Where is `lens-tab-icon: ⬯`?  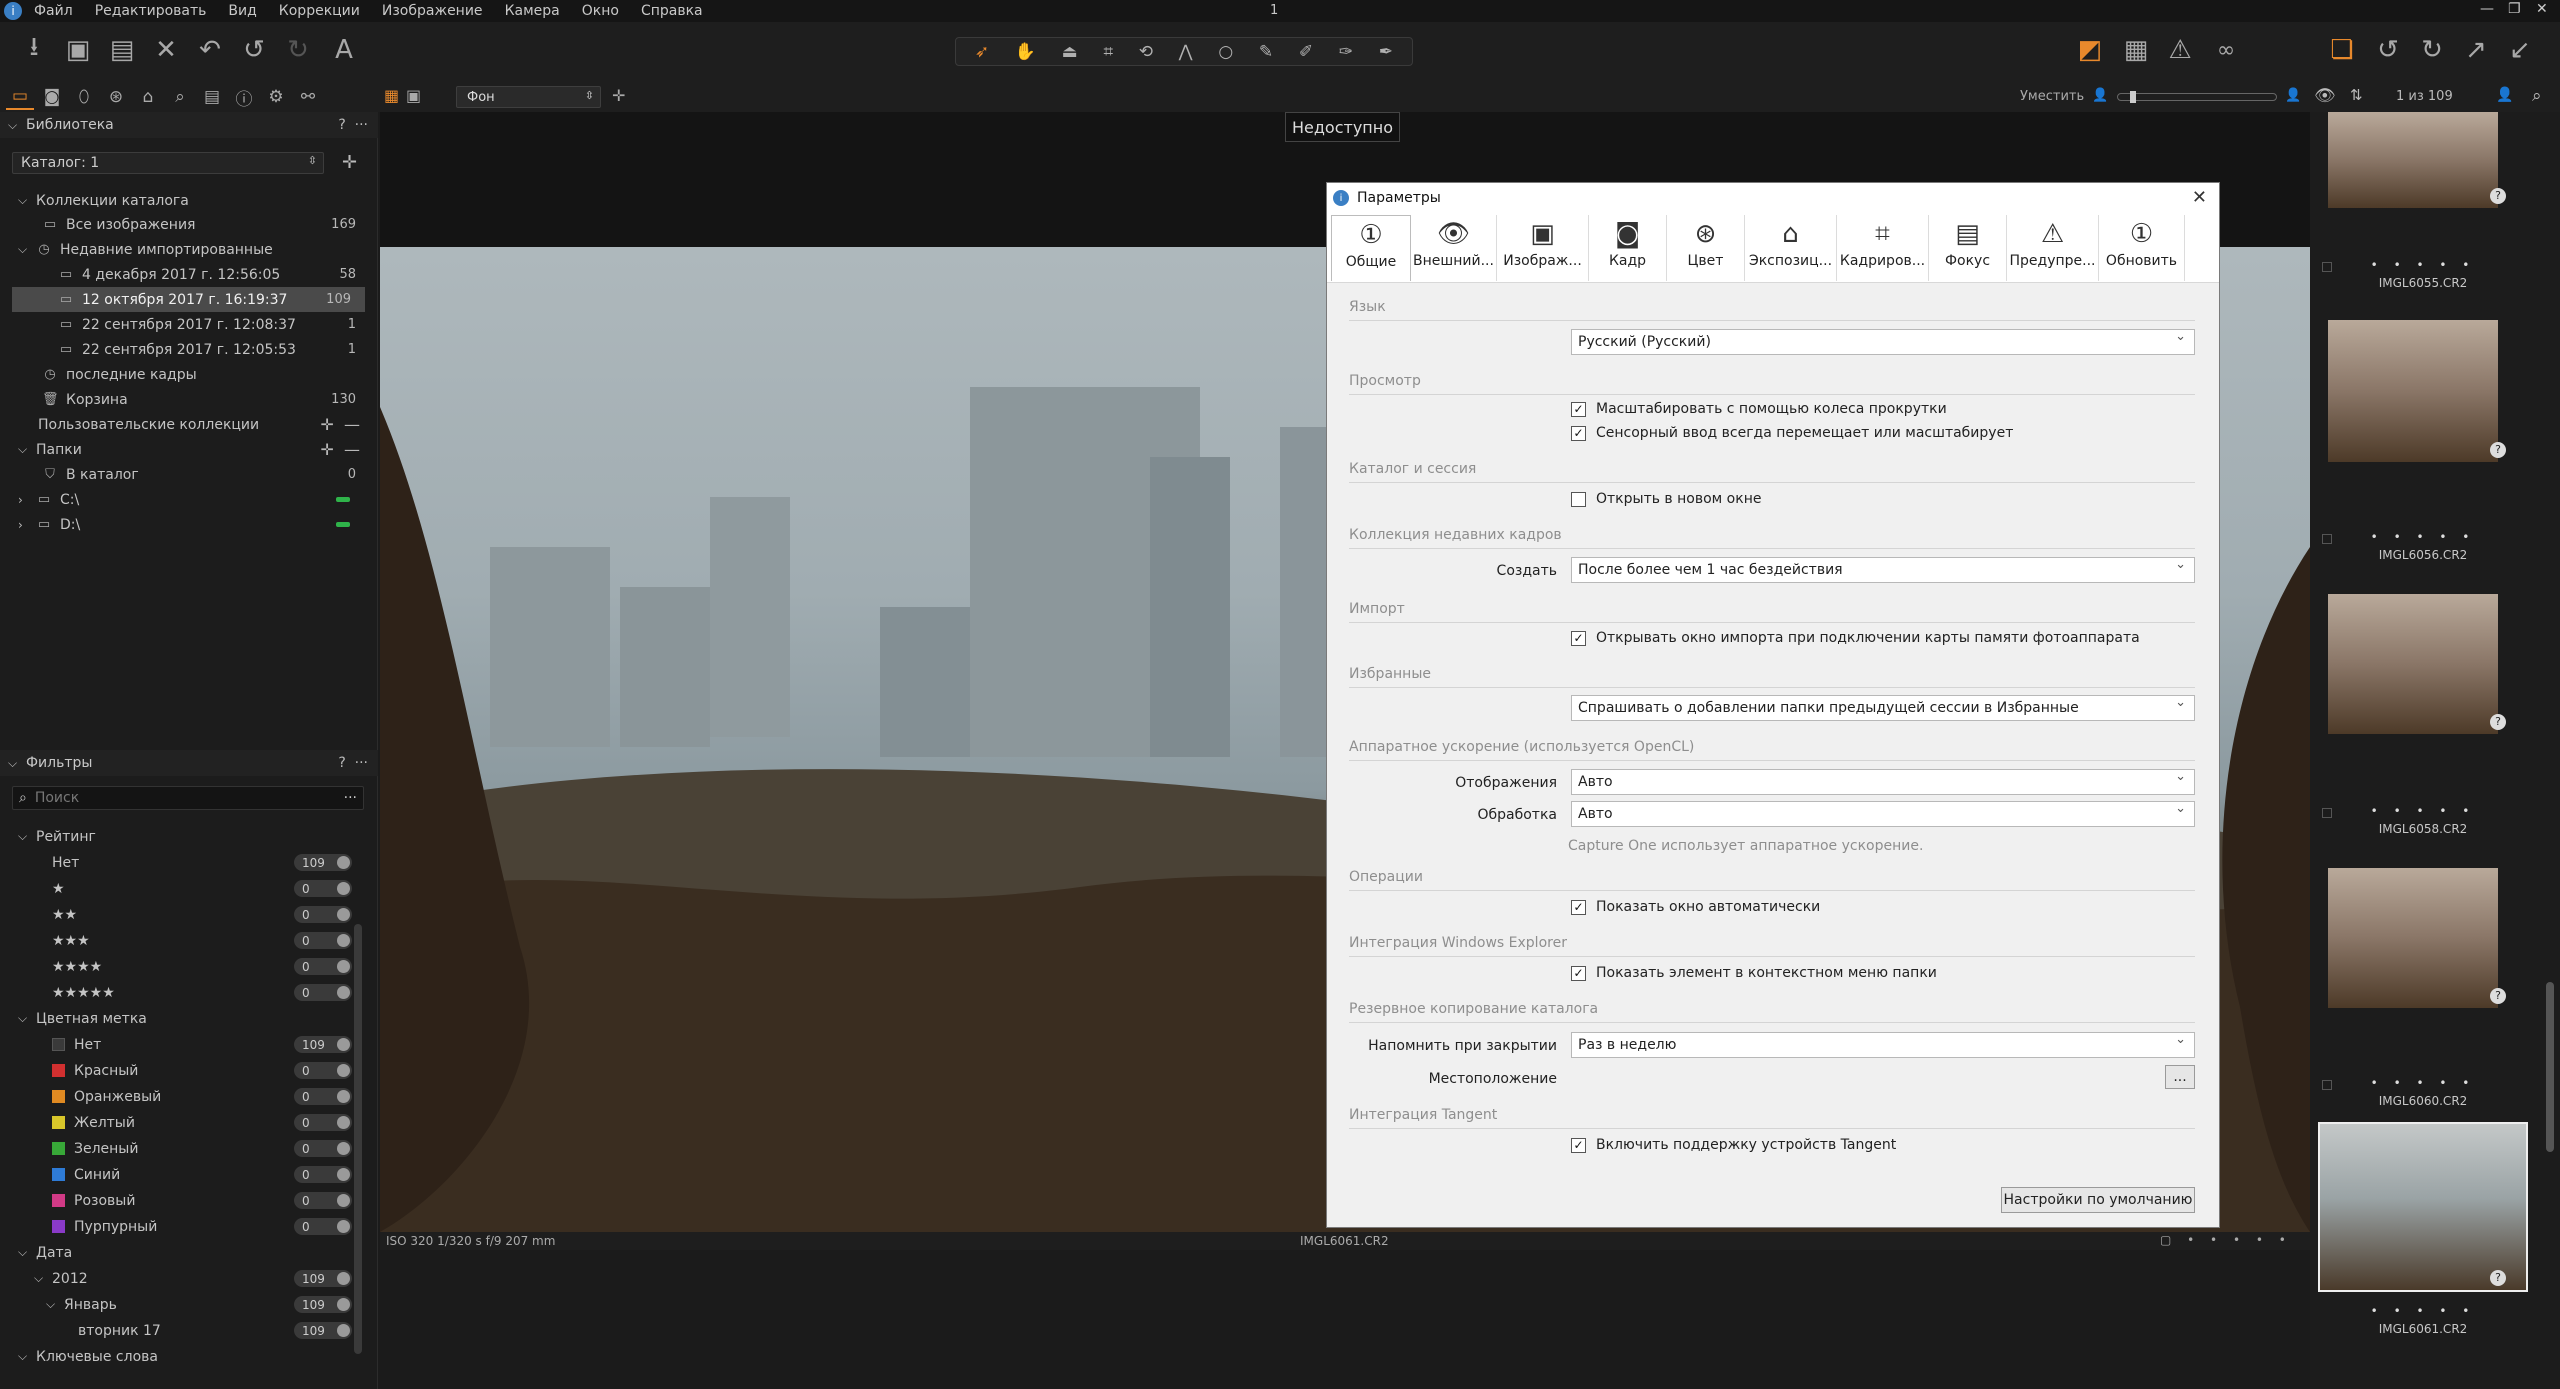 lens-tab-icon: ⬯ is located at coordinates (84, 97).